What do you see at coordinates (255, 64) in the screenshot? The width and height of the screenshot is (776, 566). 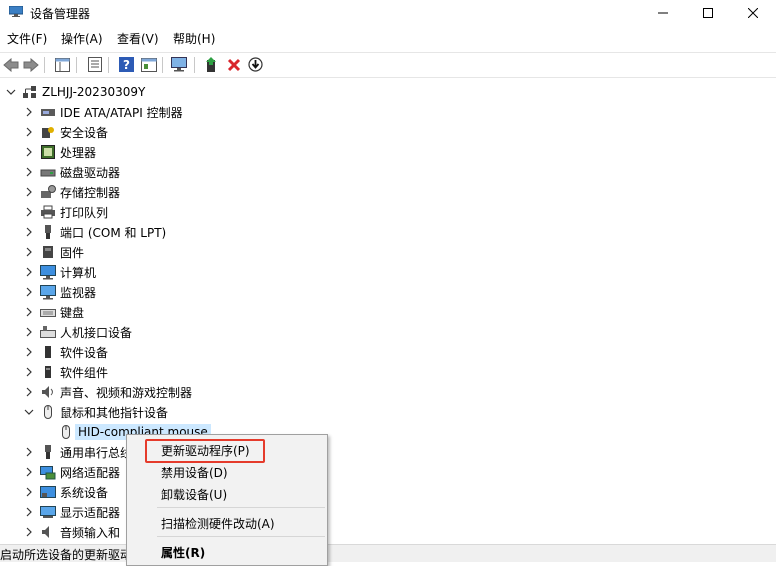 I see `enable-device-button` at bounding box center [255, 64].